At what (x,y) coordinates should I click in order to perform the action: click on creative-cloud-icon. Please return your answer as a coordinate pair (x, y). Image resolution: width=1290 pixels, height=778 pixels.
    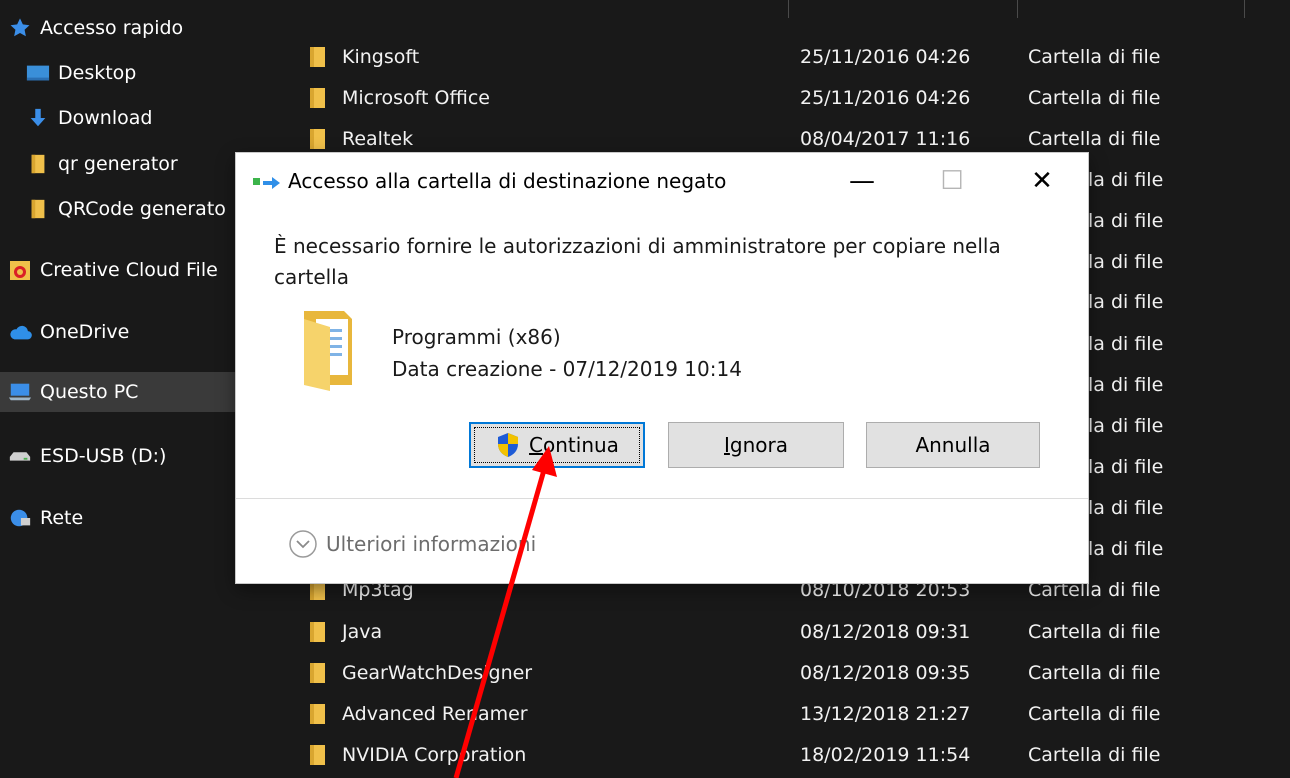
    Looking at the image, I should click on (20, 270).